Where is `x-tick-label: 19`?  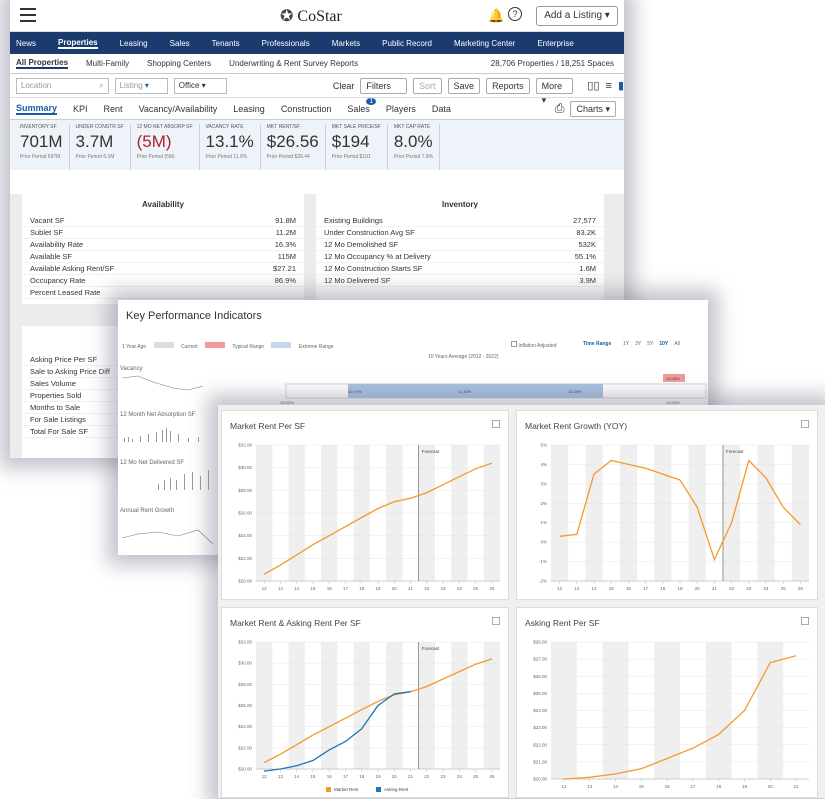
x-tick-label: 19 is located at coordinates (680, 588).